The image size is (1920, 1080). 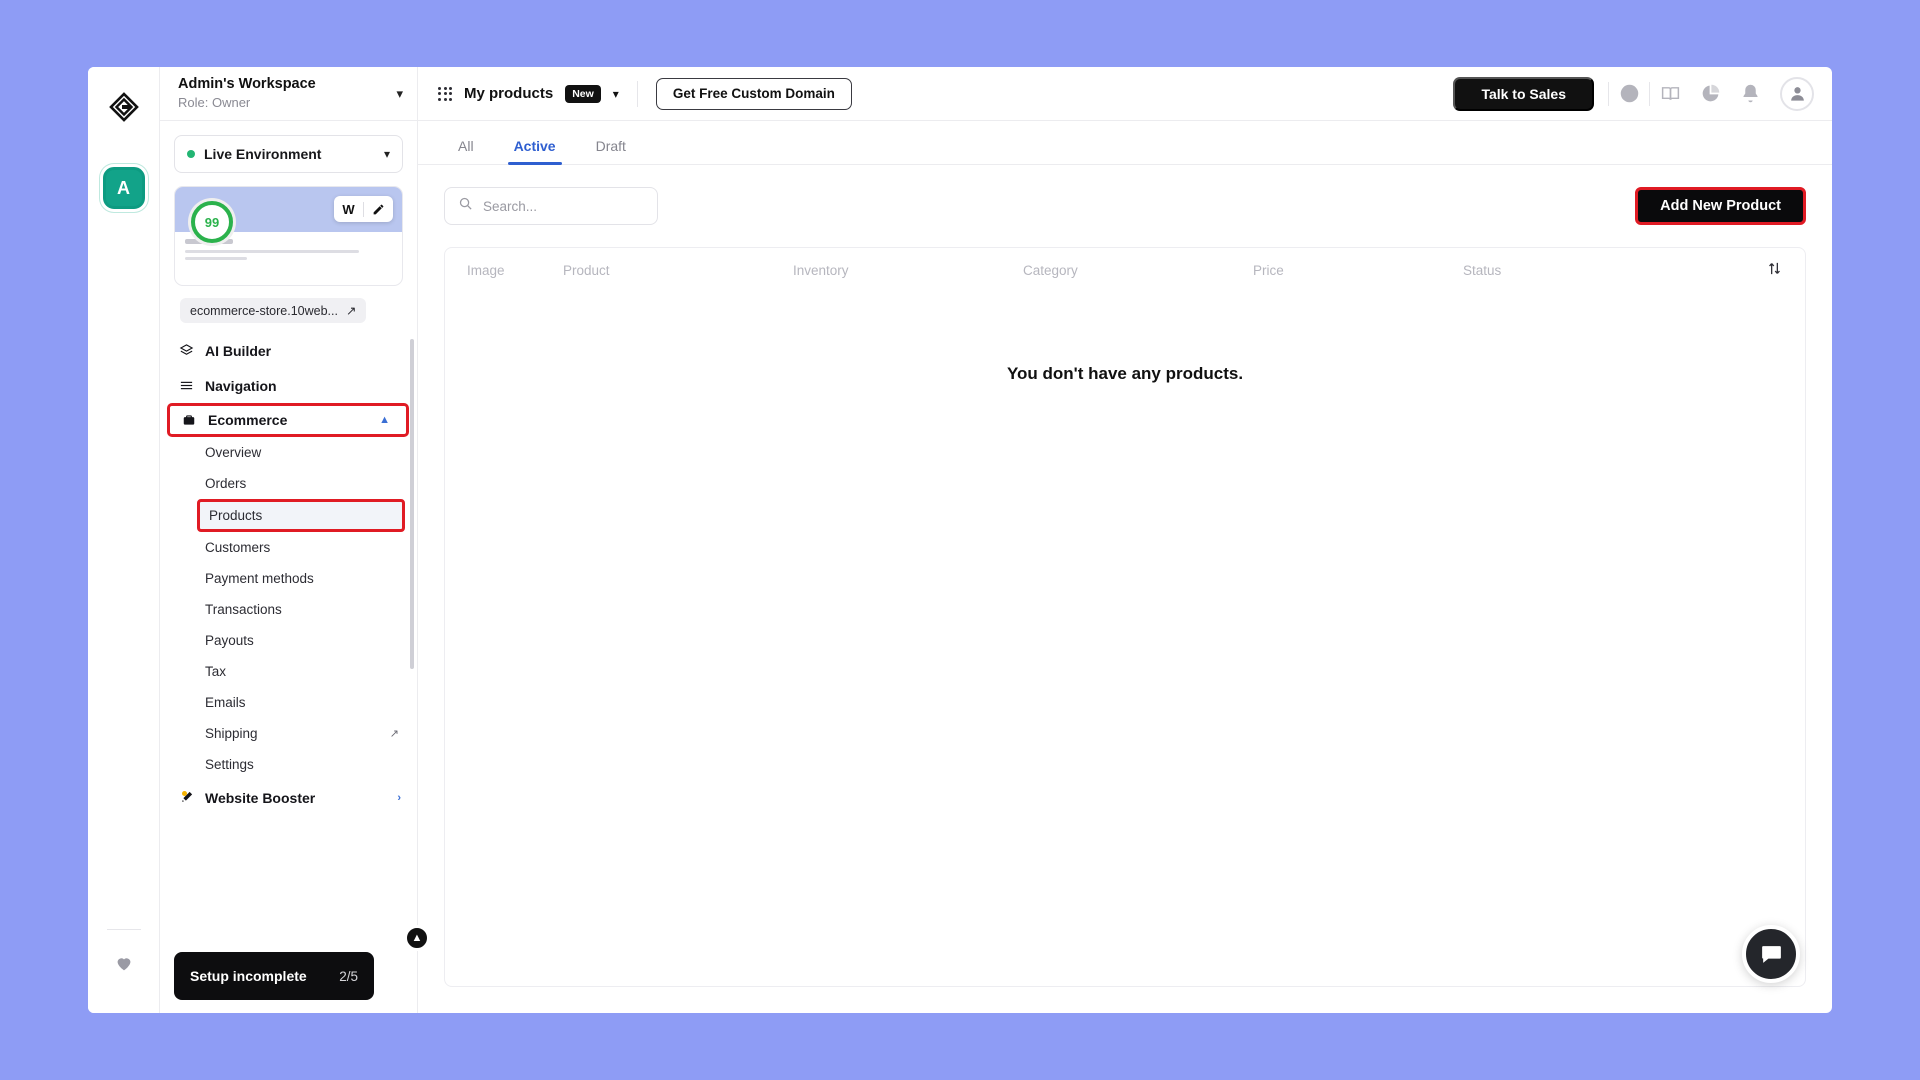 I want to click on sidebar-subitem-label: Orders, so click(x=226, y=483).